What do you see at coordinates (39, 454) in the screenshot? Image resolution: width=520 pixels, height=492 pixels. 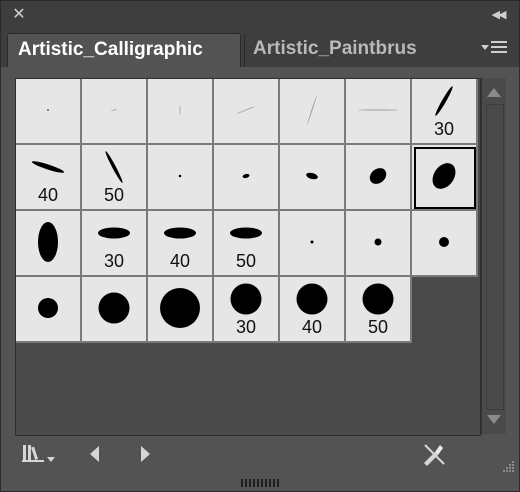 I see `brush-libraries-menu-icon` at bounding box center [39, 454].